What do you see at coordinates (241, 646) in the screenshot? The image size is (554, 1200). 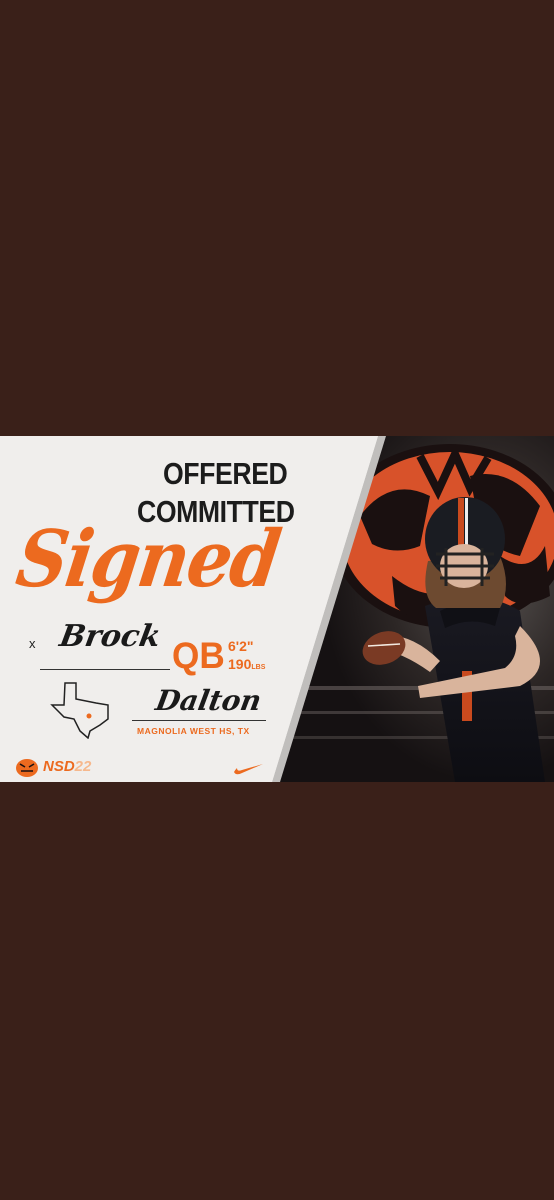 I see `player-height: 6'2"` at bounding box center [241, 646].